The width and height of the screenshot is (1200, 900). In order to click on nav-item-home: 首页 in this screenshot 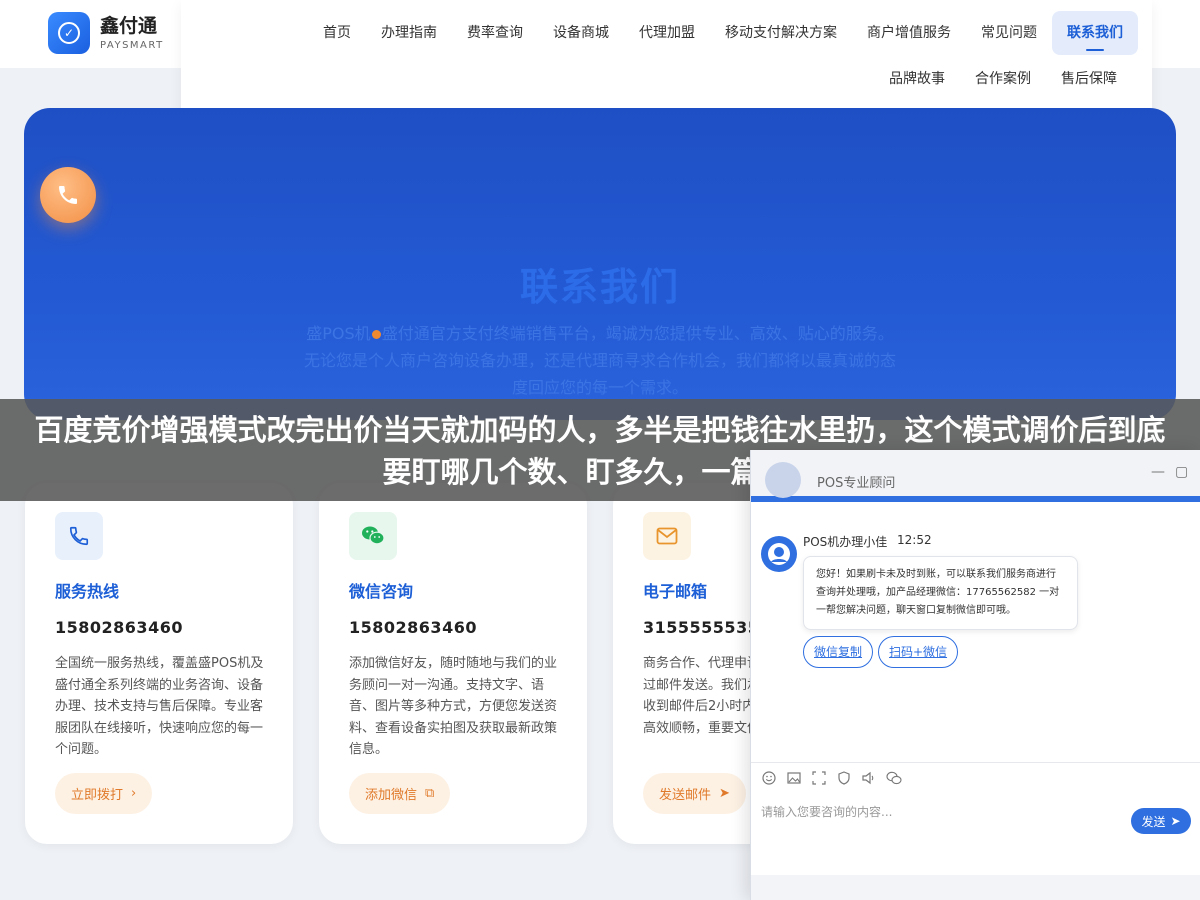, I will do `click(337, 33)`.